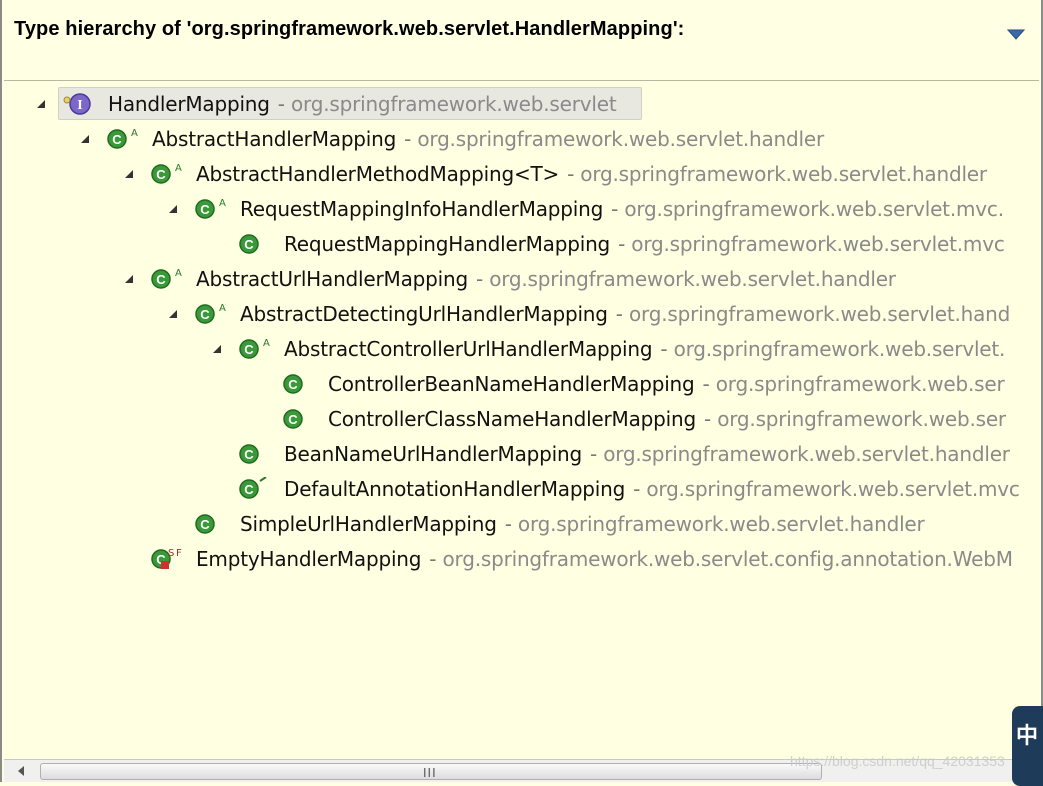 The height and width of the screenshot is (786, 1043). Describe the element at coordinates (511, 383) in the screenshot. I see `type-name: ControllerBeanNameHandlerMapping` at that location.